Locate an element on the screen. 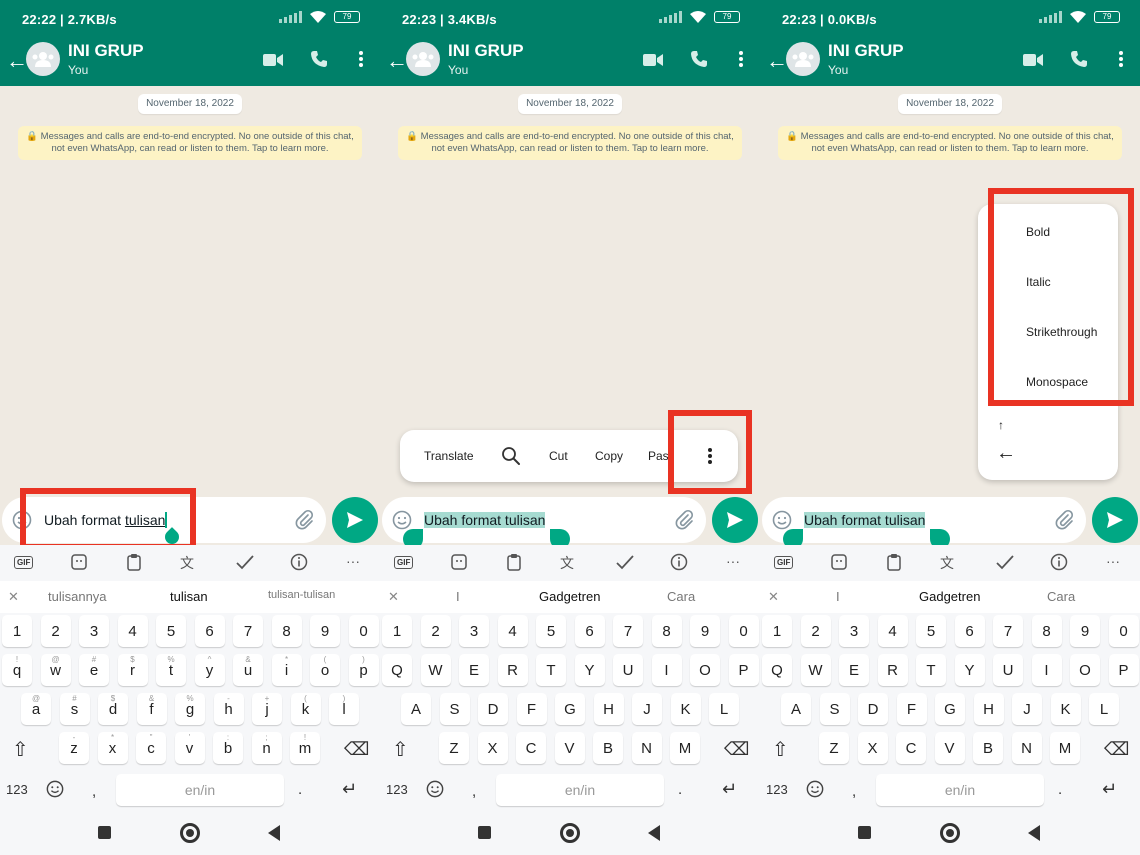  key-9: 9 is located at coordinates (325, 631).